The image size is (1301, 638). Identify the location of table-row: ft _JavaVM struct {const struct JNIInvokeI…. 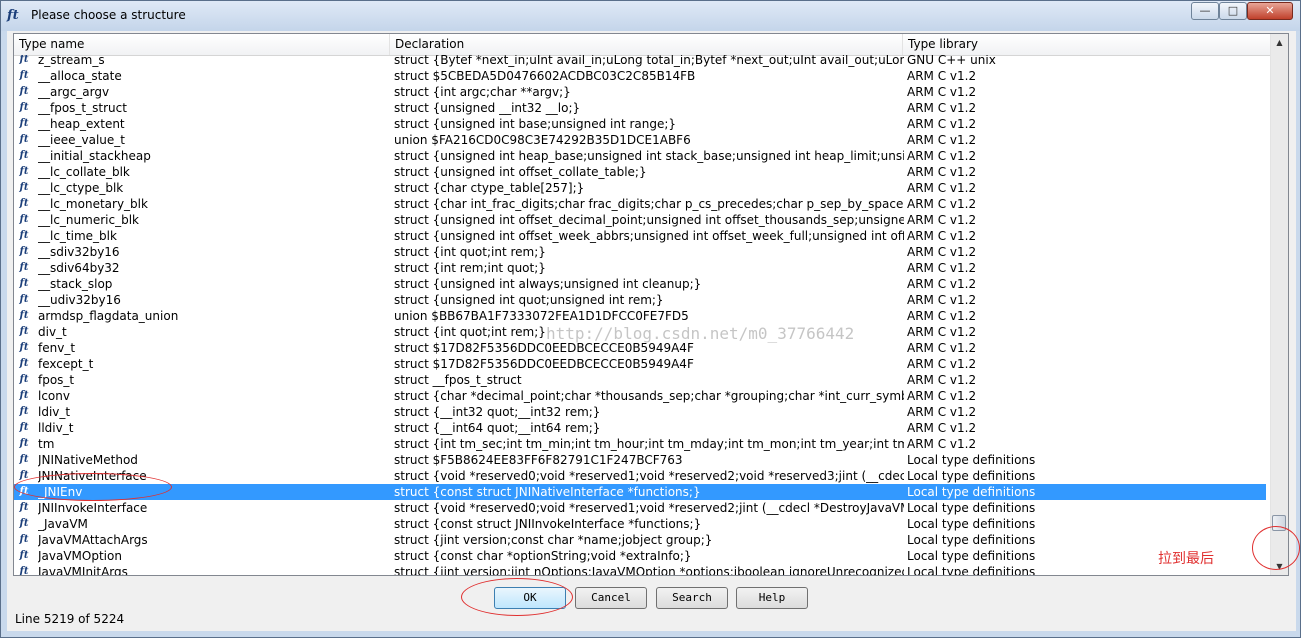
(640, 524).